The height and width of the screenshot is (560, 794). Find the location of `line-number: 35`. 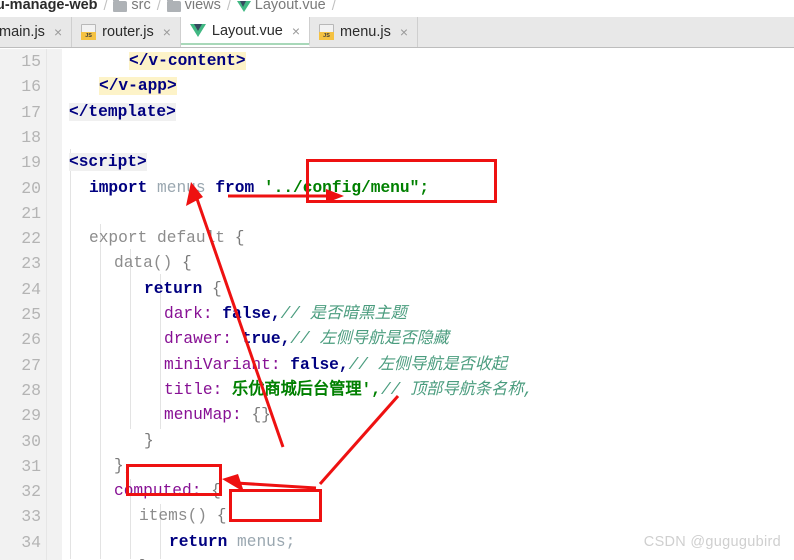

line-number: 35 is located at coordinates (31, 557).